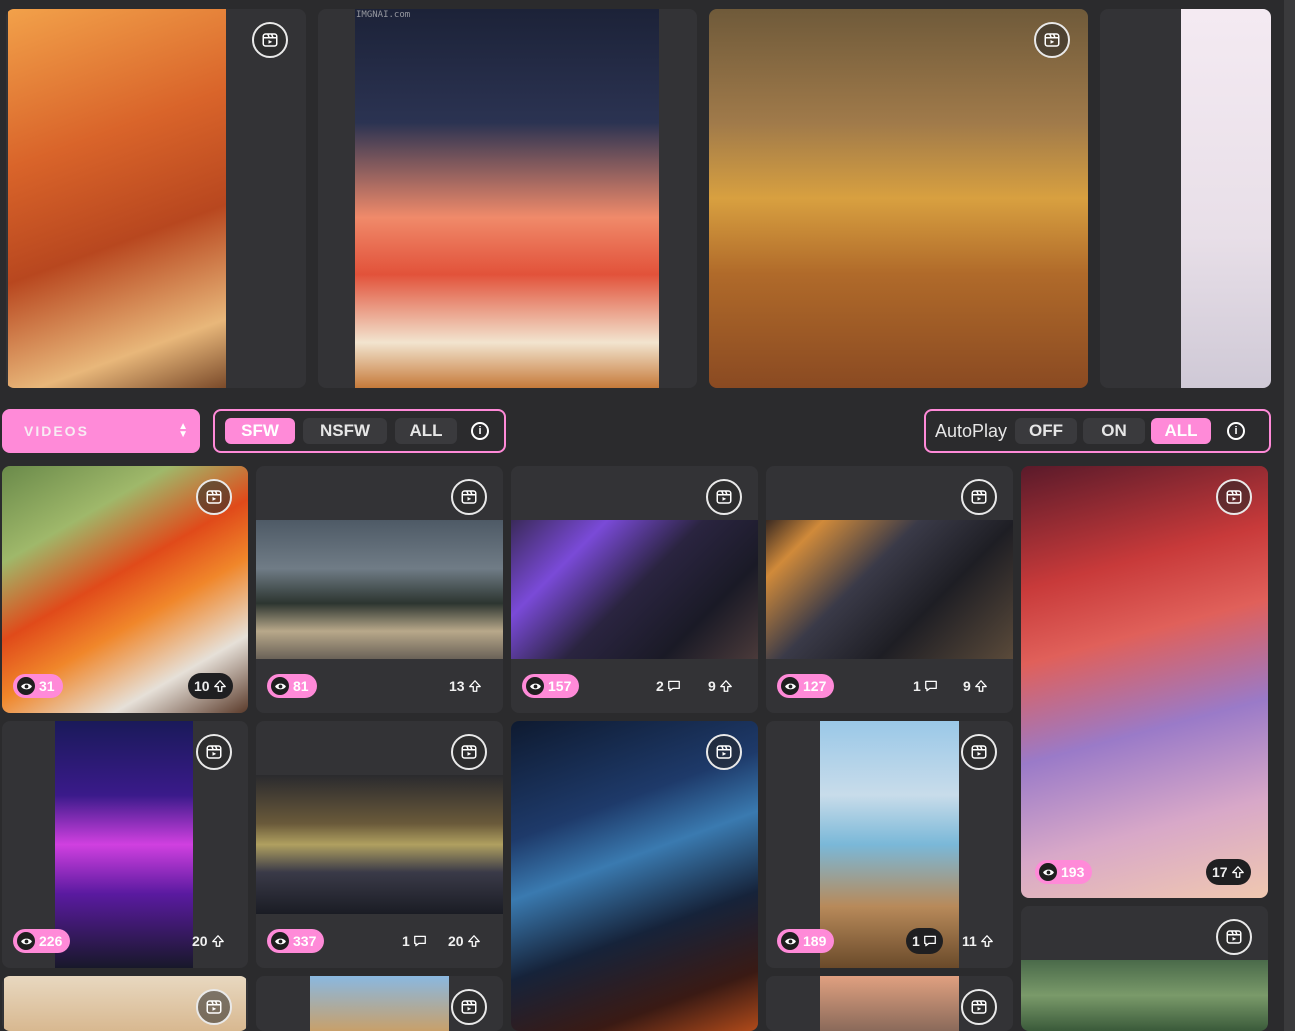  I want to click on content-filter: SFW NSFW ALL i, so click(359, 431).